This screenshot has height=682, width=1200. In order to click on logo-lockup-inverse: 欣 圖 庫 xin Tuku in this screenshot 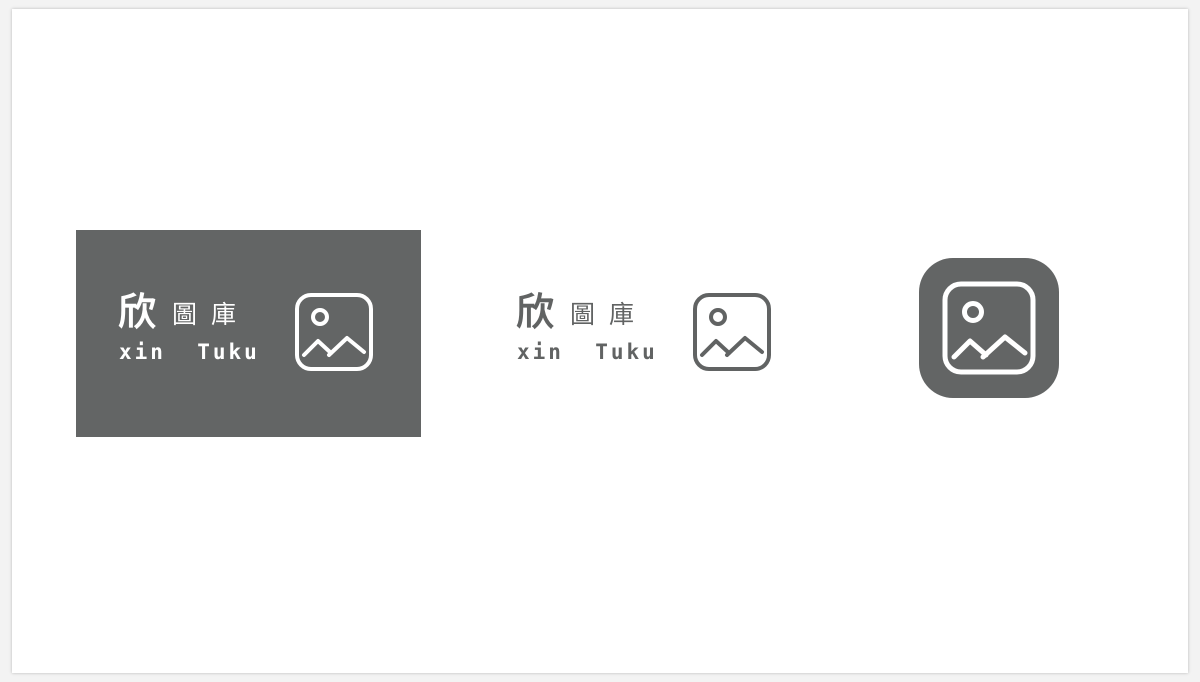, I will do `click(248, 334)`.